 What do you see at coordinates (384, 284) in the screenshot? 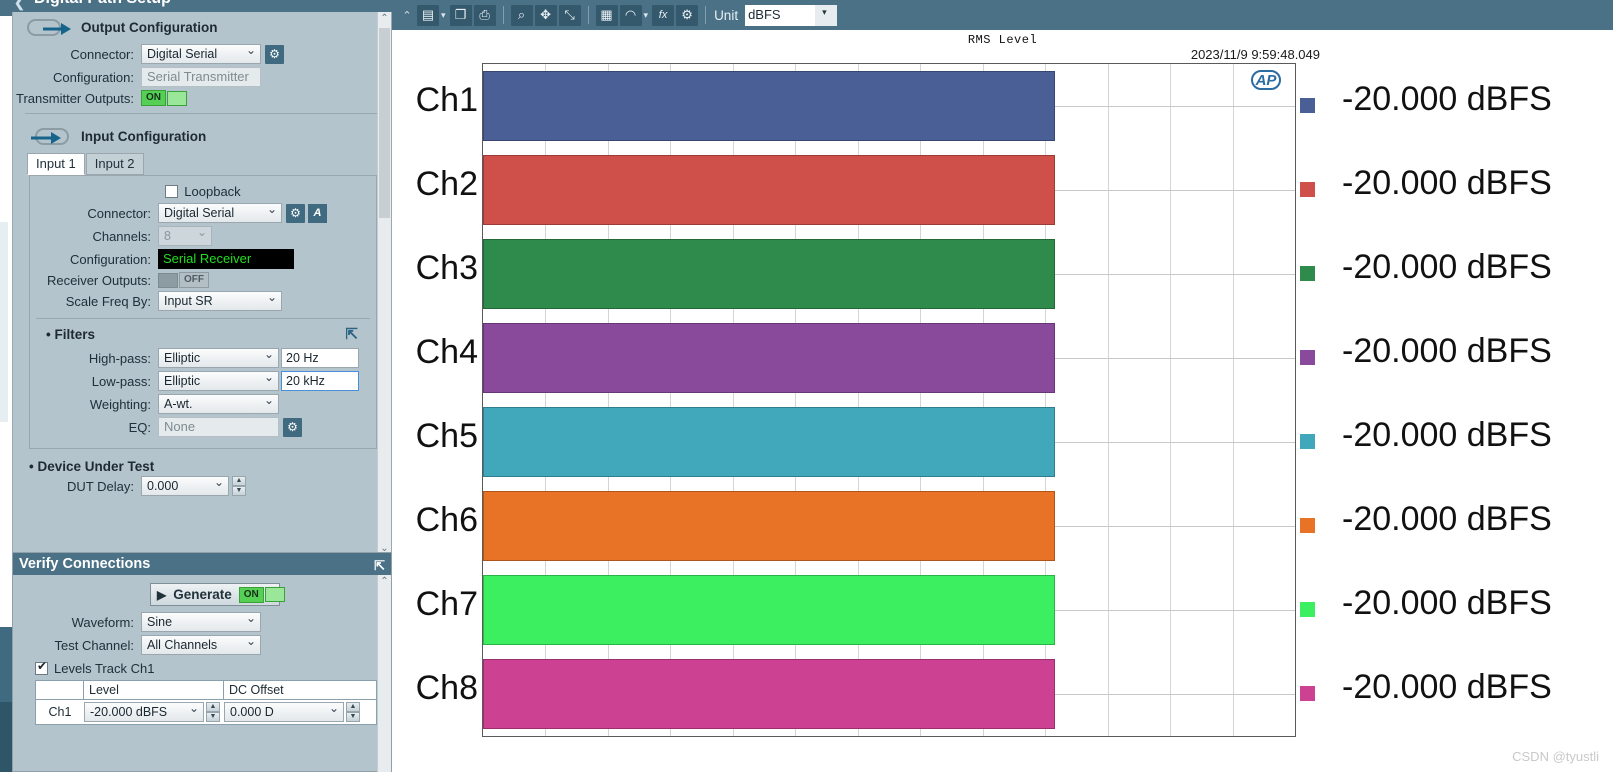
I see `panel-scrollbar: ⌃ ⌄` at bounding box center [384, 284].